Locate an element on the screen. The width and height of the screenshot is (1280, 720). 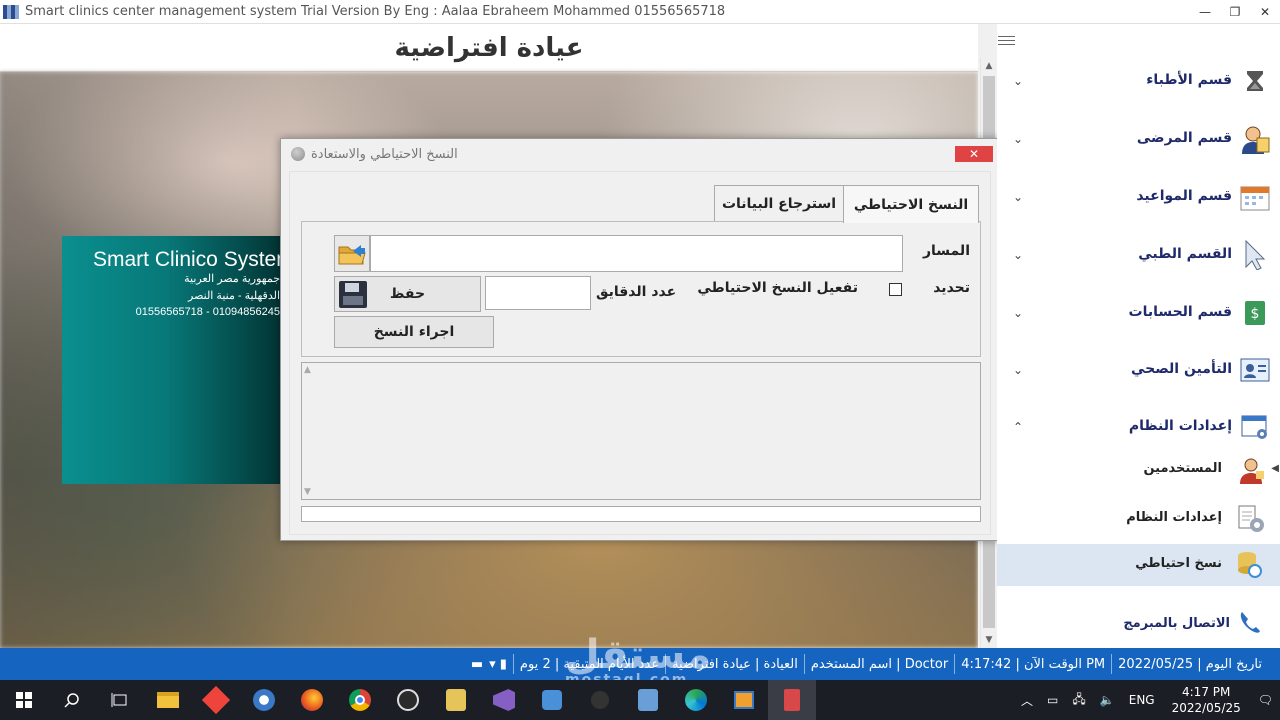
sidebar-item-accounts: ⌄ قسم الحسابات $ is located at coordinates (1138, 314).